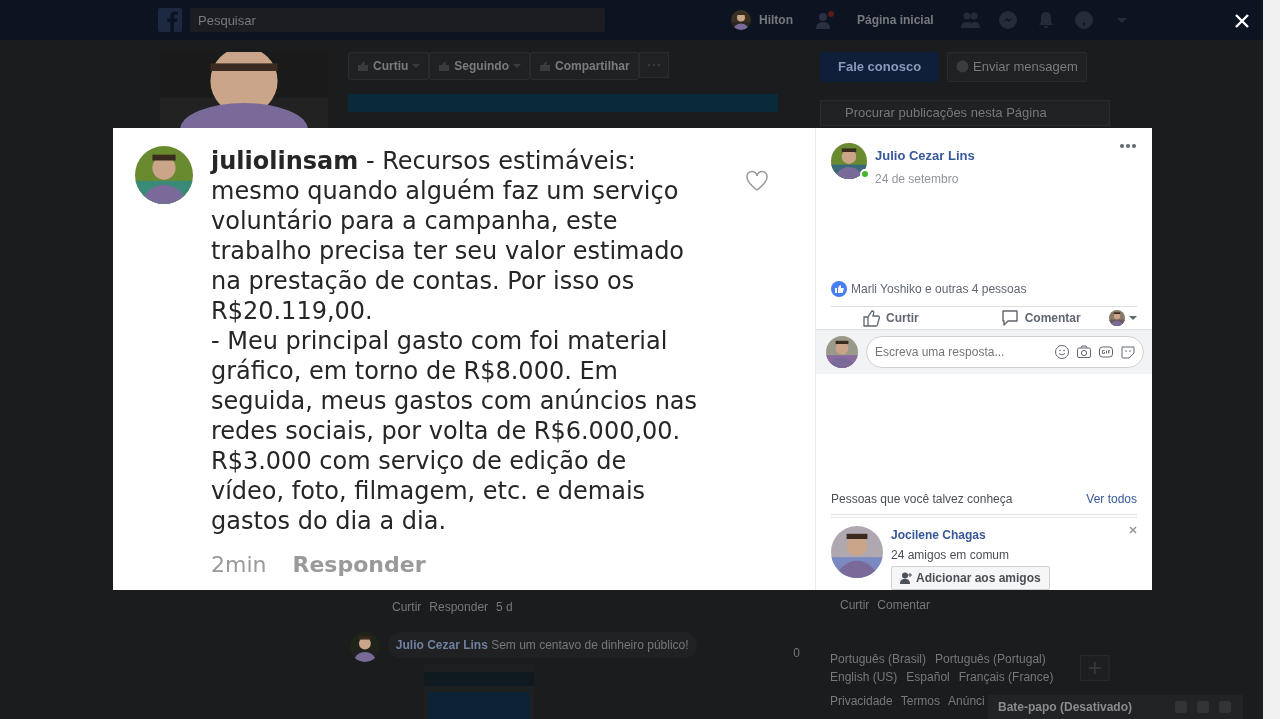 This screenshot has width=1280, height=719. Describe the element at coordinates (1095, 667) in the screenshot. I see `add-icon` at that location.